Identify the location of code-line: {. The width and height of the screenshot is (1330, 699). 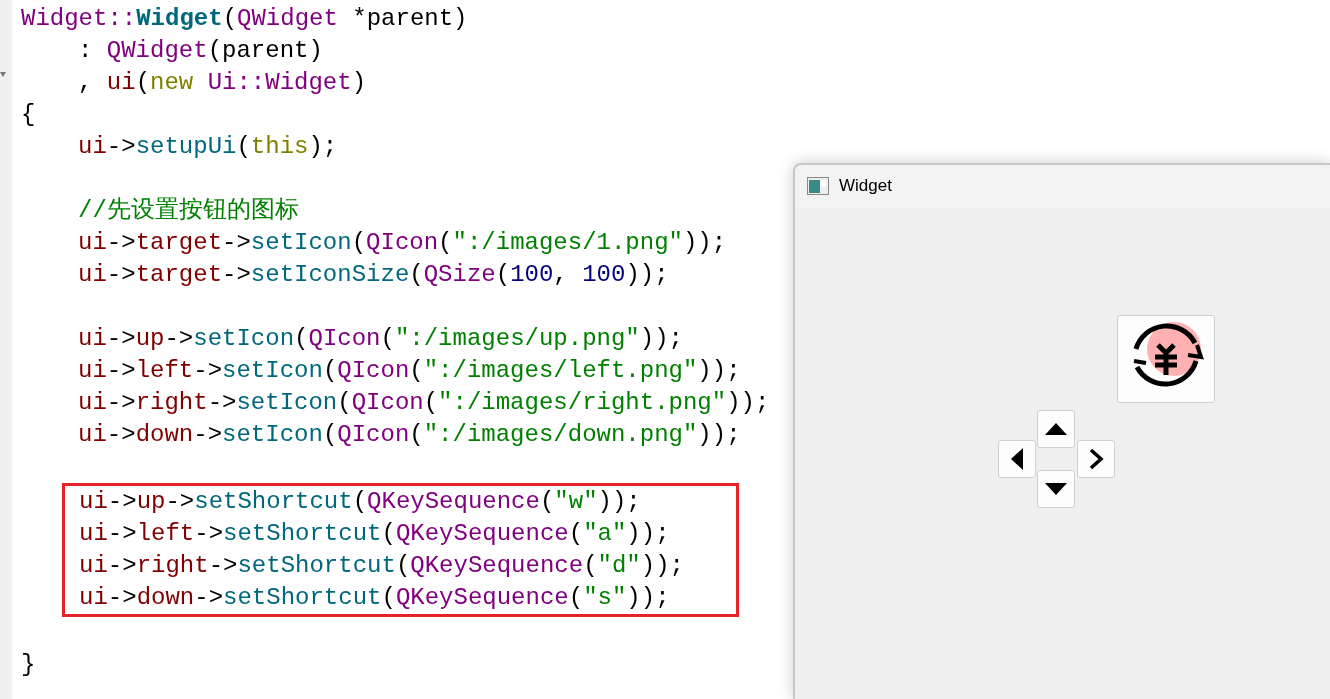
(28, 115).